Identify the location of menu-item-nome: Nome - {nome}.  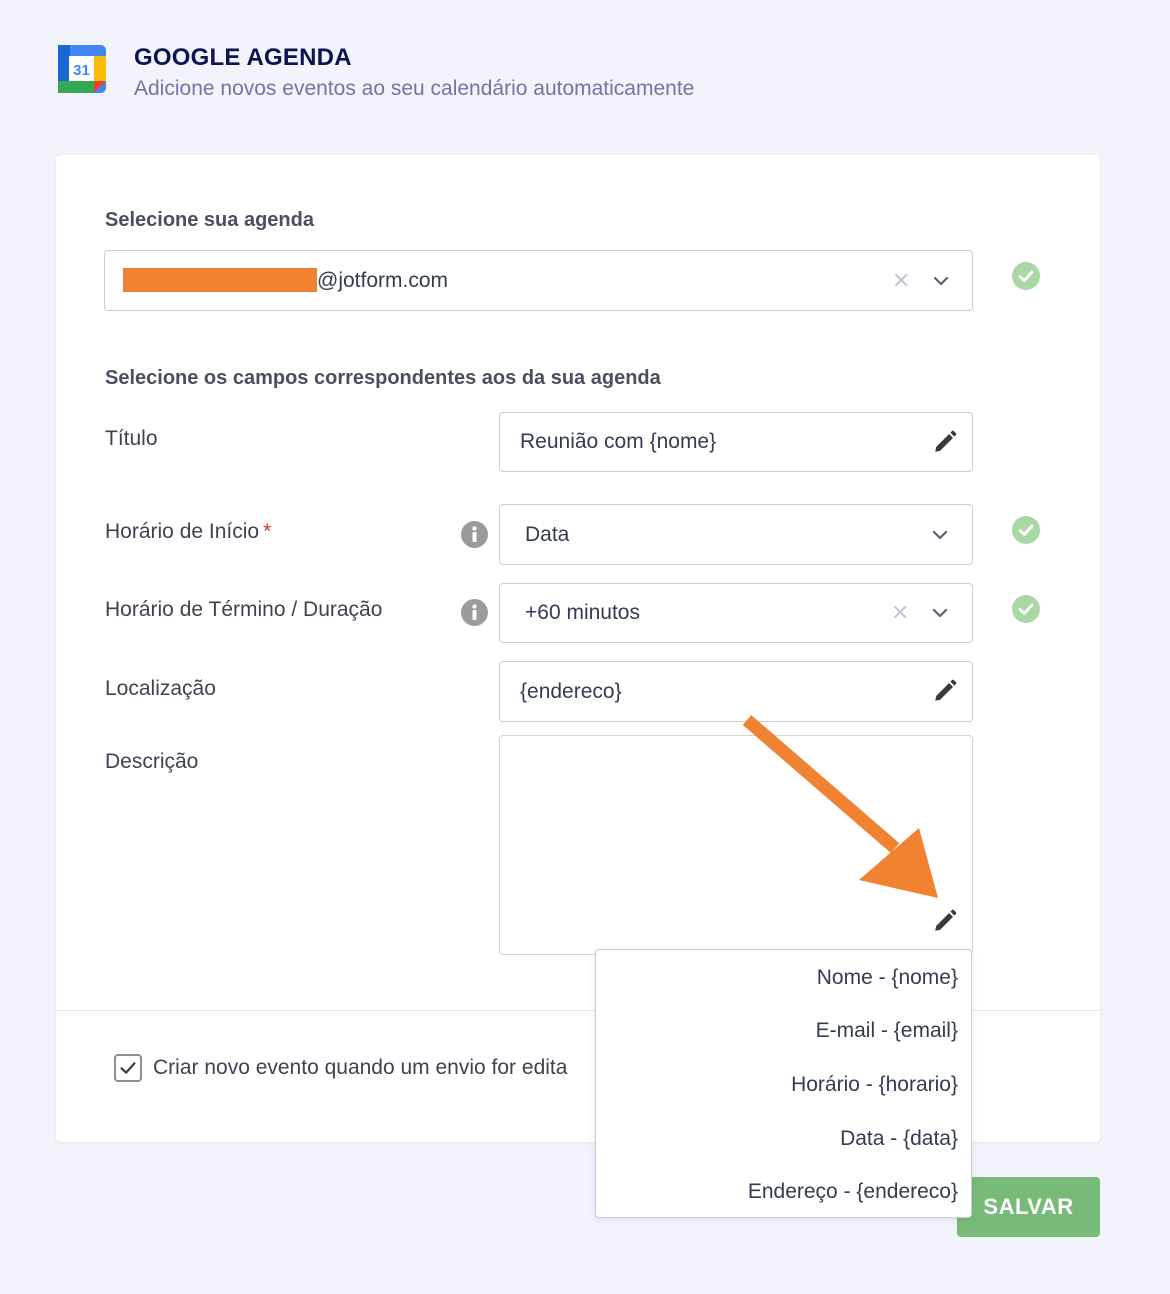
(887, 978).